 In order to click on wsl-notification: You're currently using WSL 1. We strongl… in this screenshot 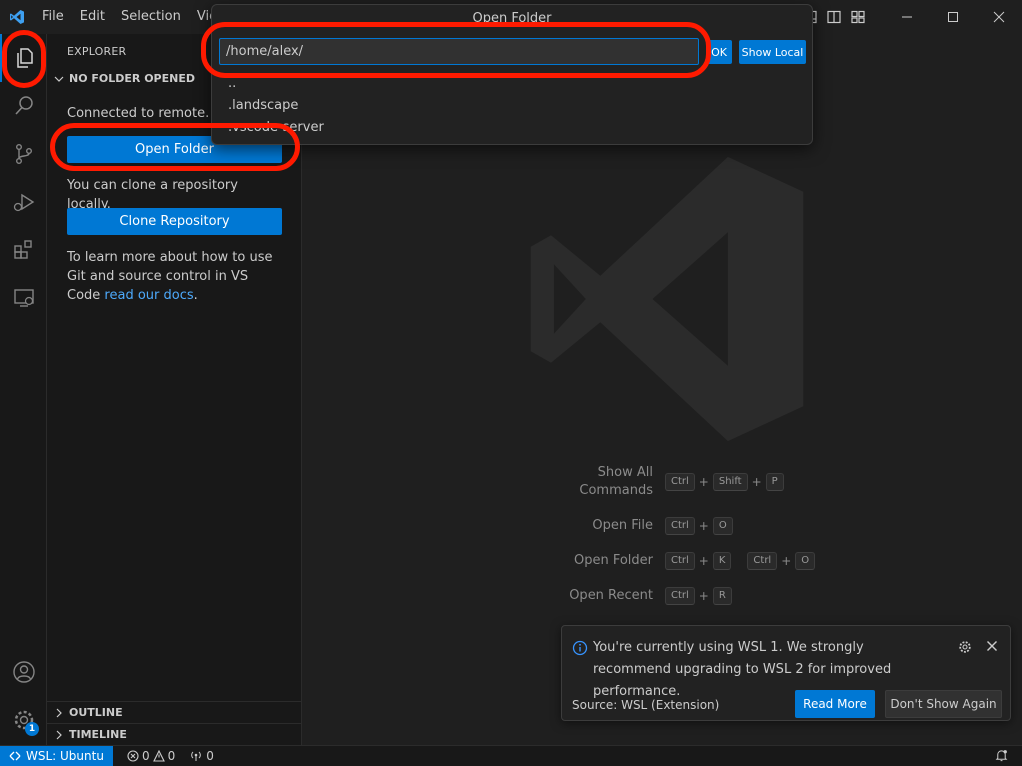, I will do `click(786, 673)`.